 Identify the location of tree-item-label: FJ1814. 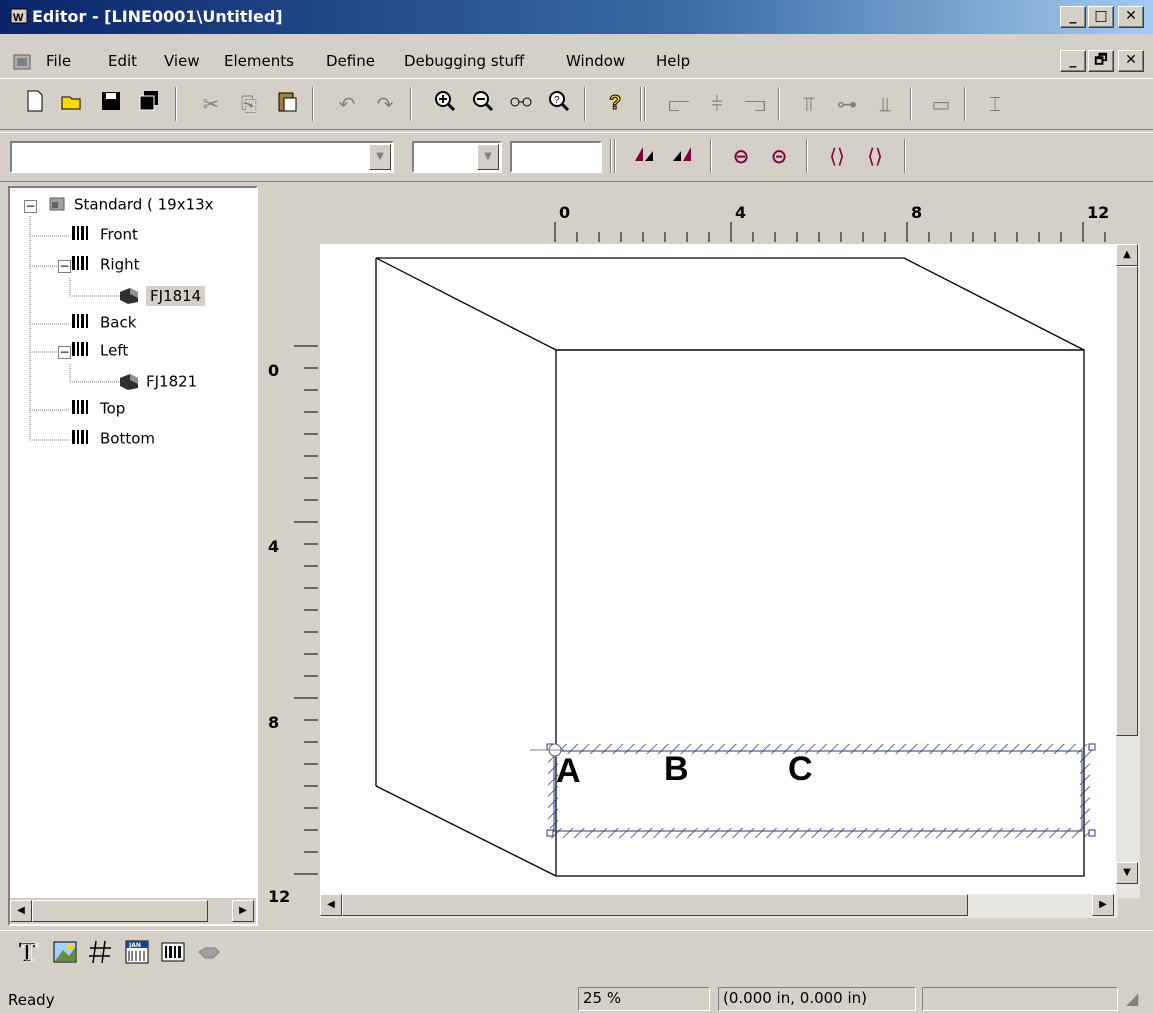
(176, 295).